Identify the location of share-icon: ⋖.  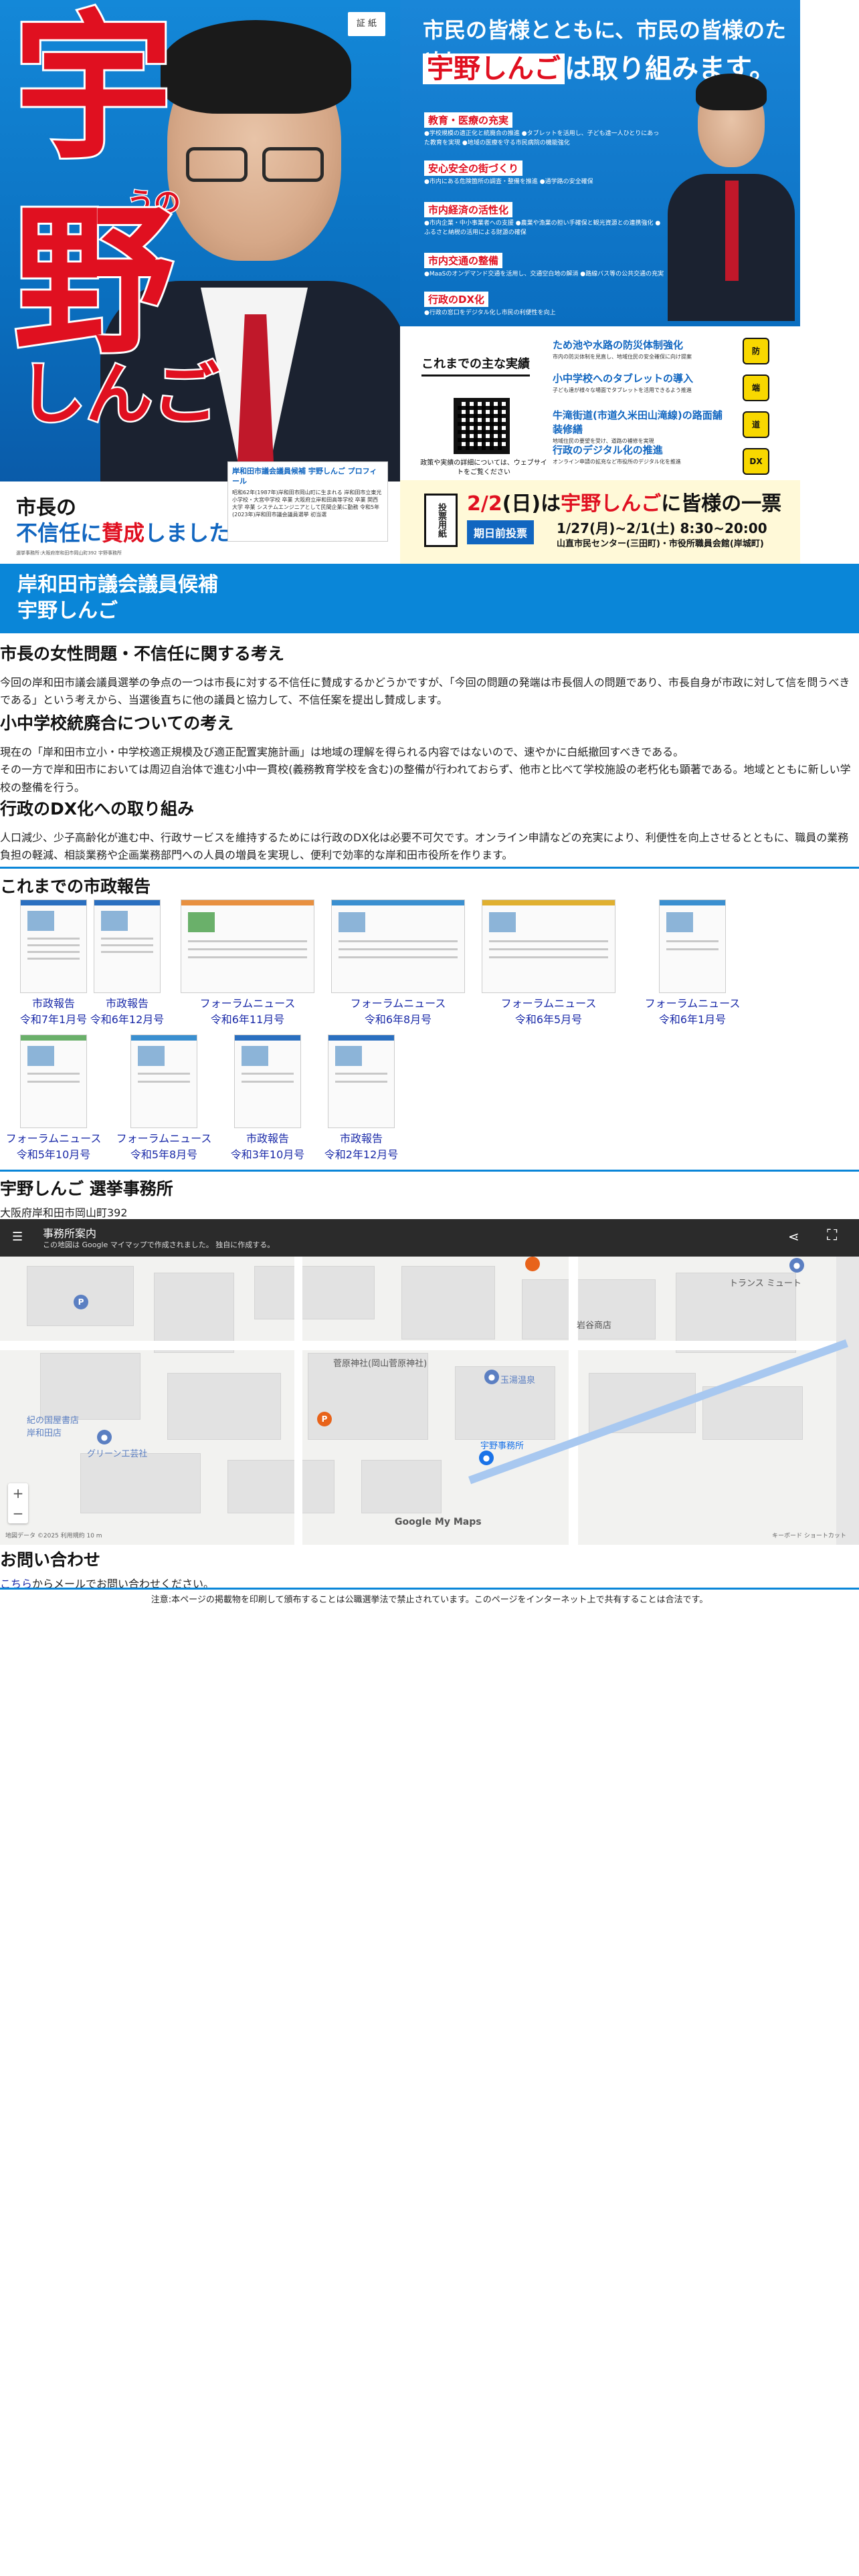
(794, 1236).